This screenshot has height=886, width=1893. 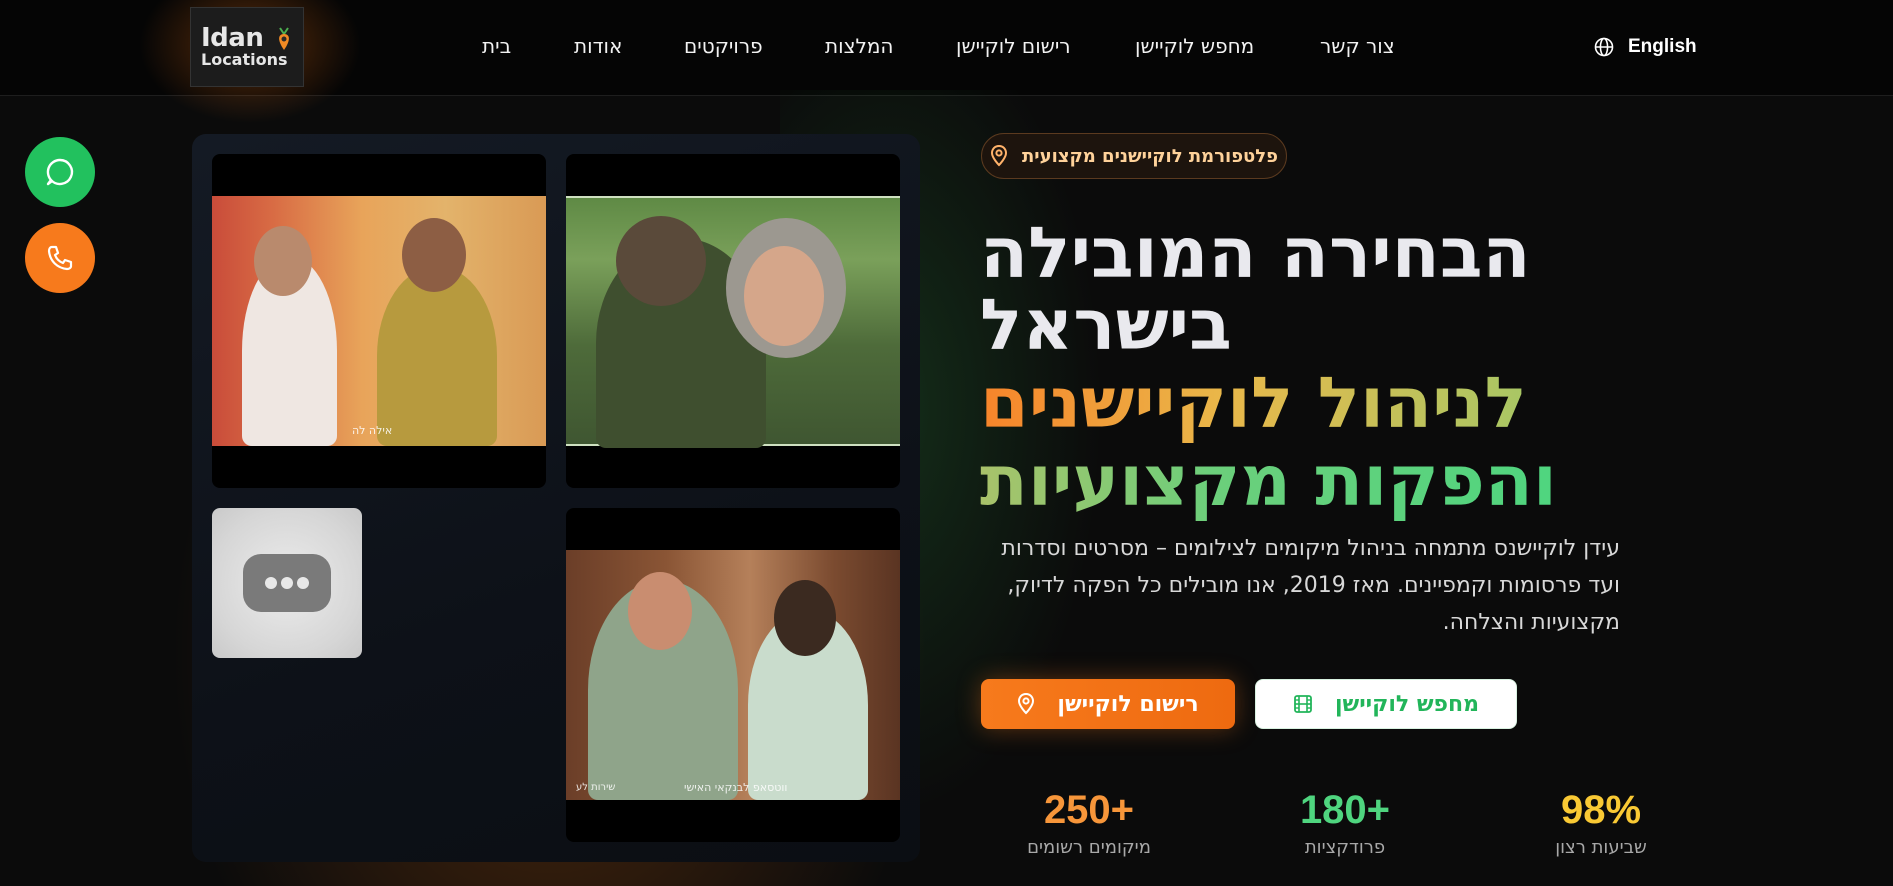 I want to click on find-location-button: מחפש לוקיישן, so click(x=1386, y=704).